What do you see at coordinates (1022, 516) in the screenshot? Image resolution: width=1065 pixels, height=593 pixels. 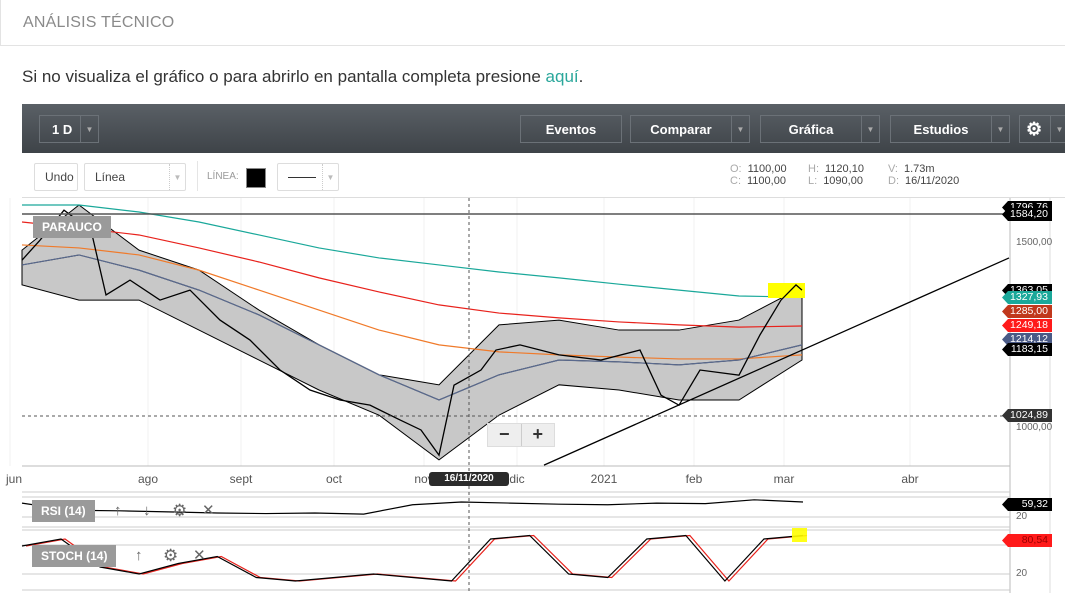 I see `rsi-tick: 20` at bounding box center [1022, 516].